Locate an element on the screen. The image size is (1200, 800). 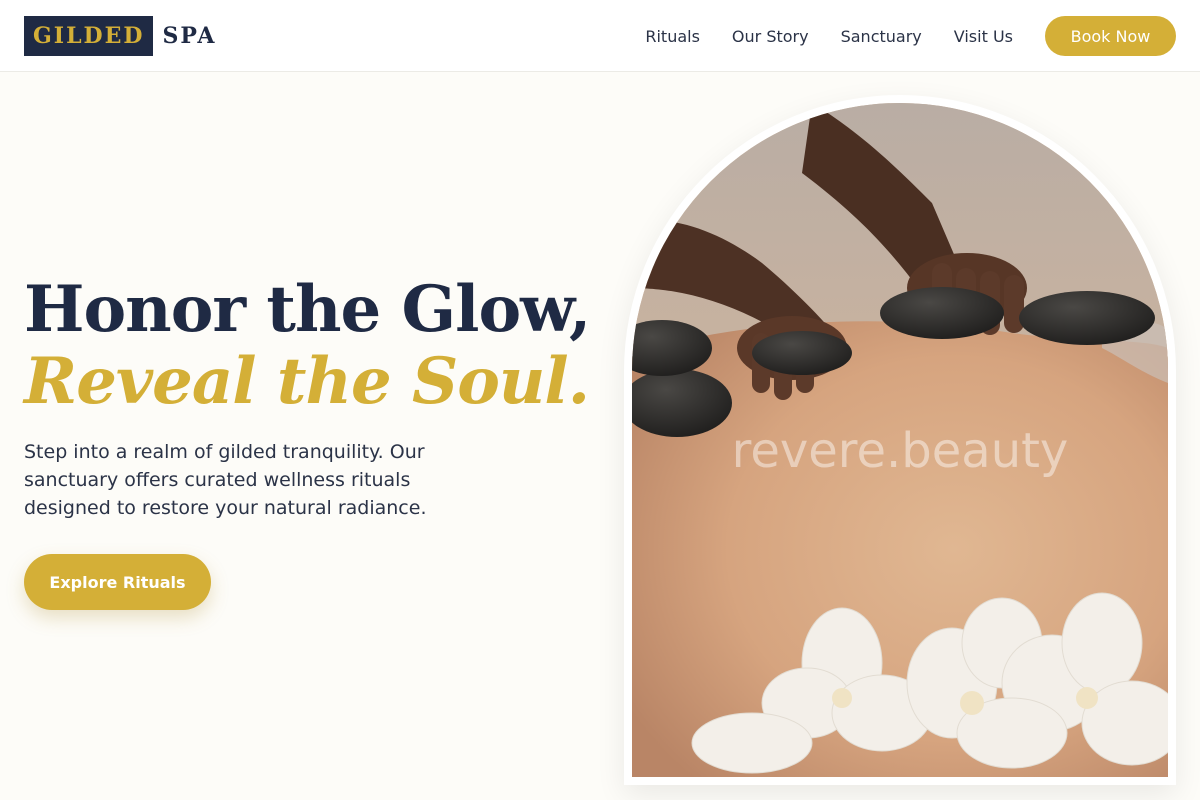
nav-link-rituals: Rituals is located at coordinates (672, 36).